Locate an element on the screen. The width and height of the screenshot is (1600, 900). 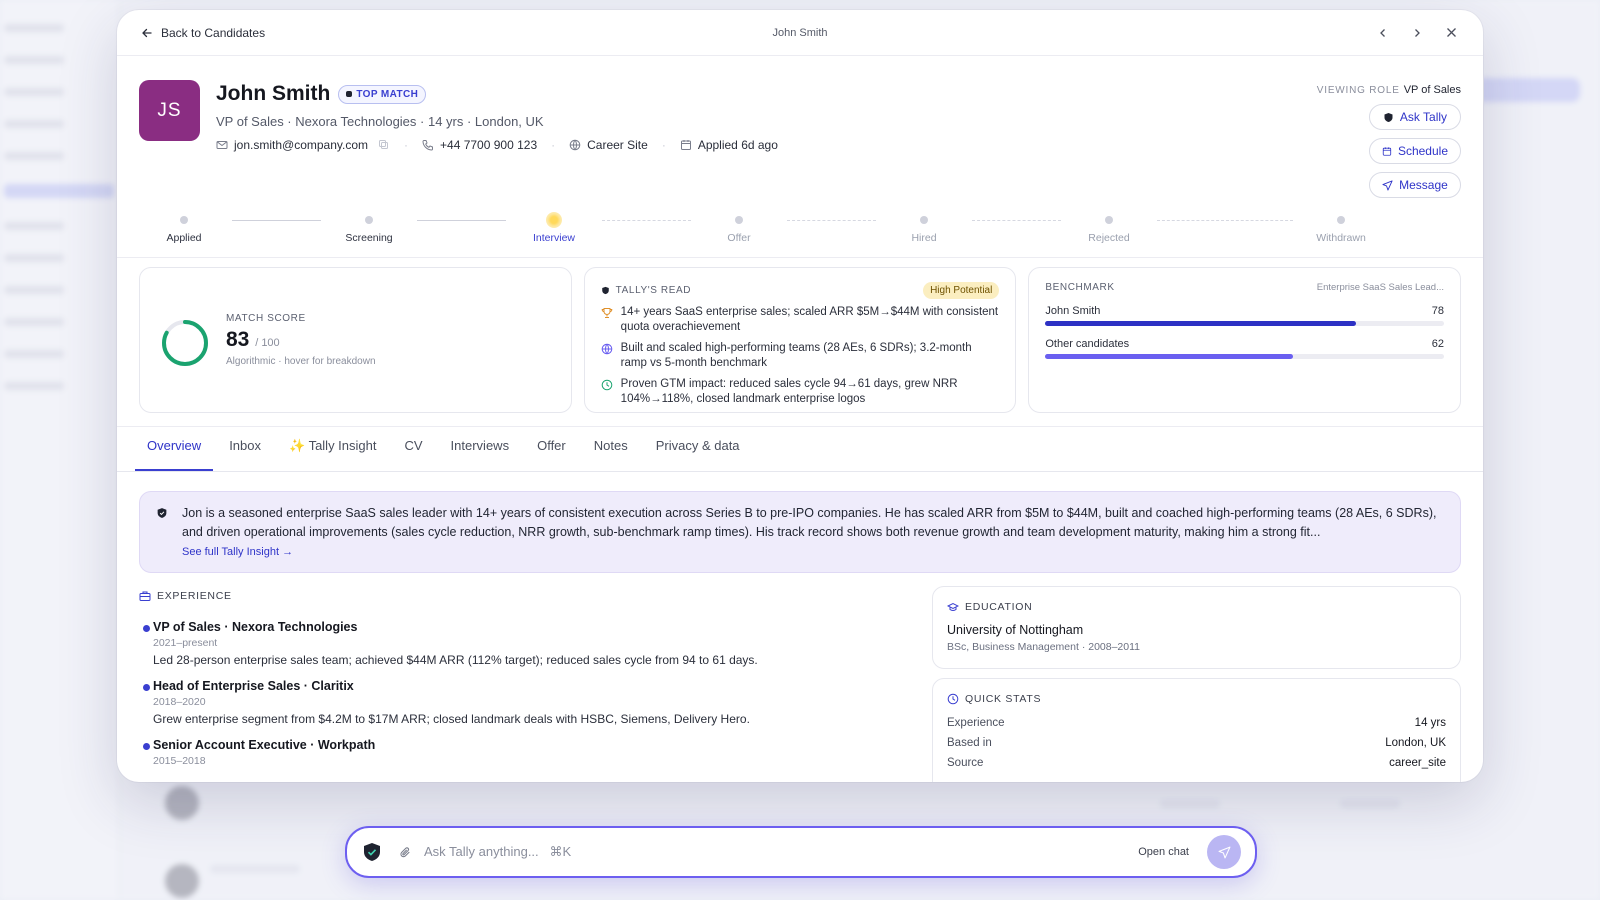
viewing-role: VIEWING ROLE VP of Sales is located at coordinates (1389, 90).